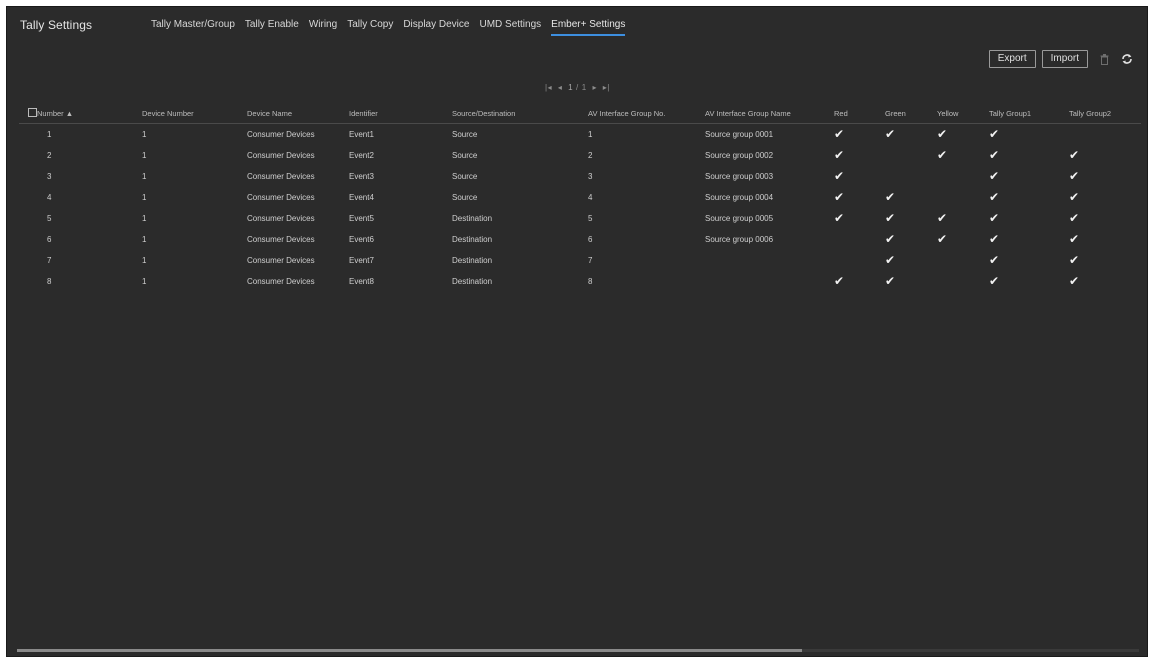 Image resolution: width=1156 pixels, height=662 pixels. Describe the element at coordinates (626, 113) in the screenshot. I see `column-header-av-group-no: AV Interface Group No.` at that location.